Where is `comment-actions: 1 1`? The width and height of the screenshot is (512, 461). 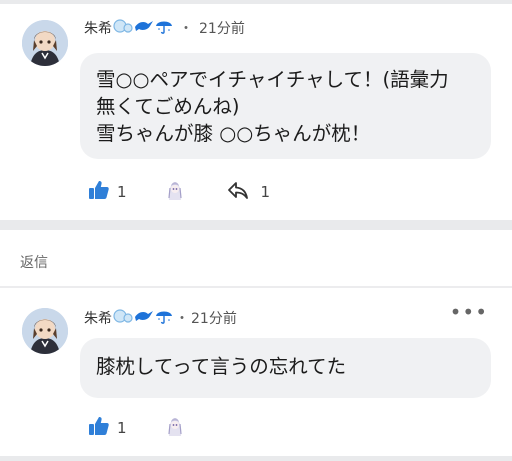 comment-actions: 1 1 is located at coordinates (179, 192).